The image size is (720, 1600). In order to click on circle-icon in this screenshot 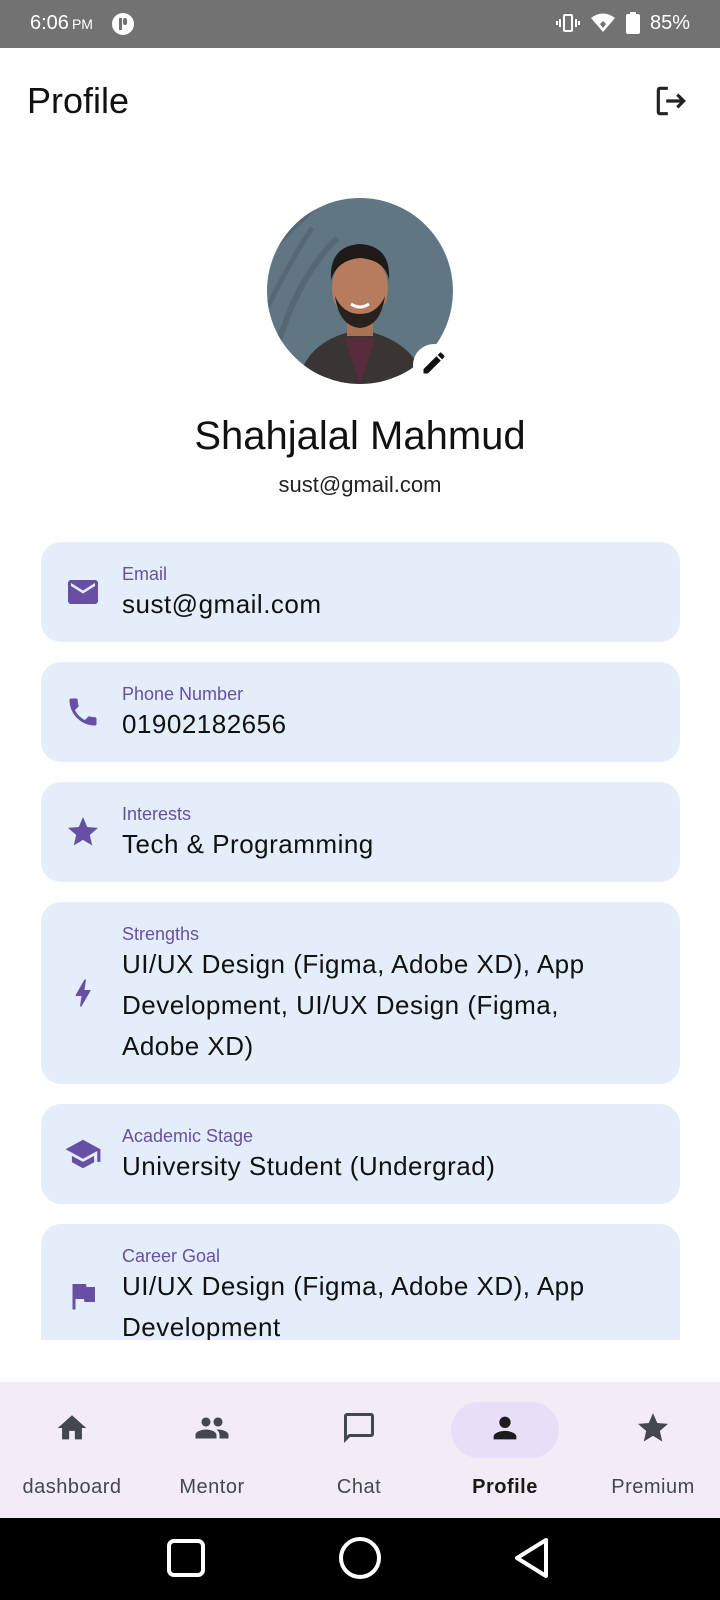, I will do `click(360, 1560)`.